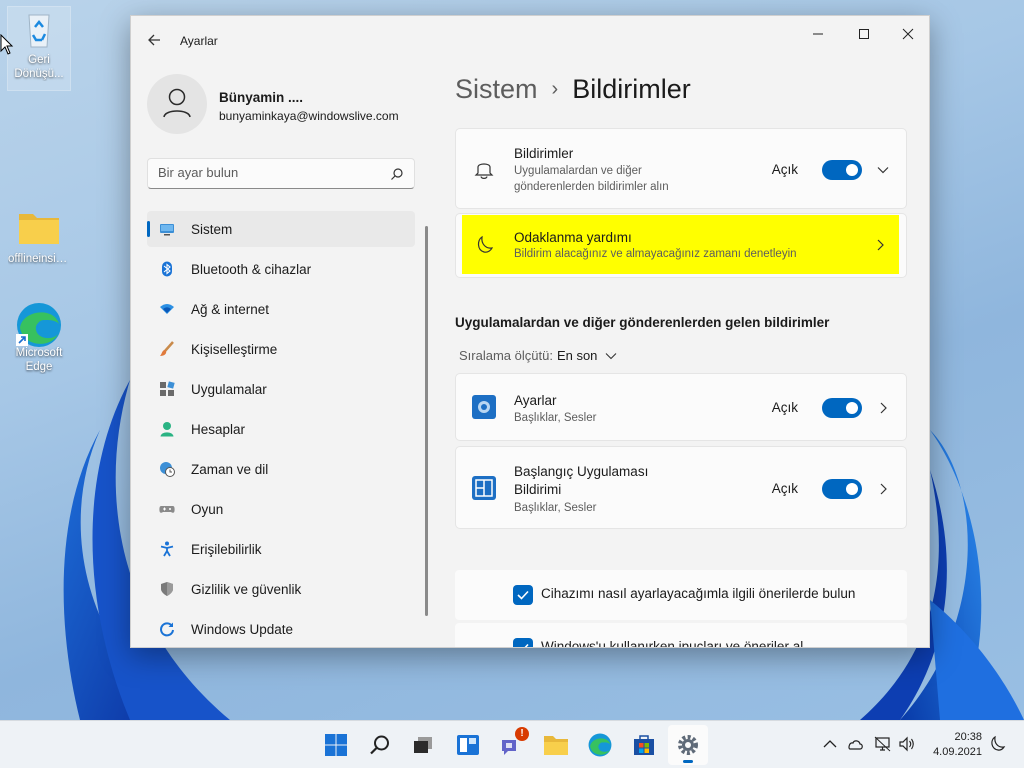  What do you see at coordinates (485, 244) in the screenshot?
I see `moon-icon` at bounding box center [485, 244].